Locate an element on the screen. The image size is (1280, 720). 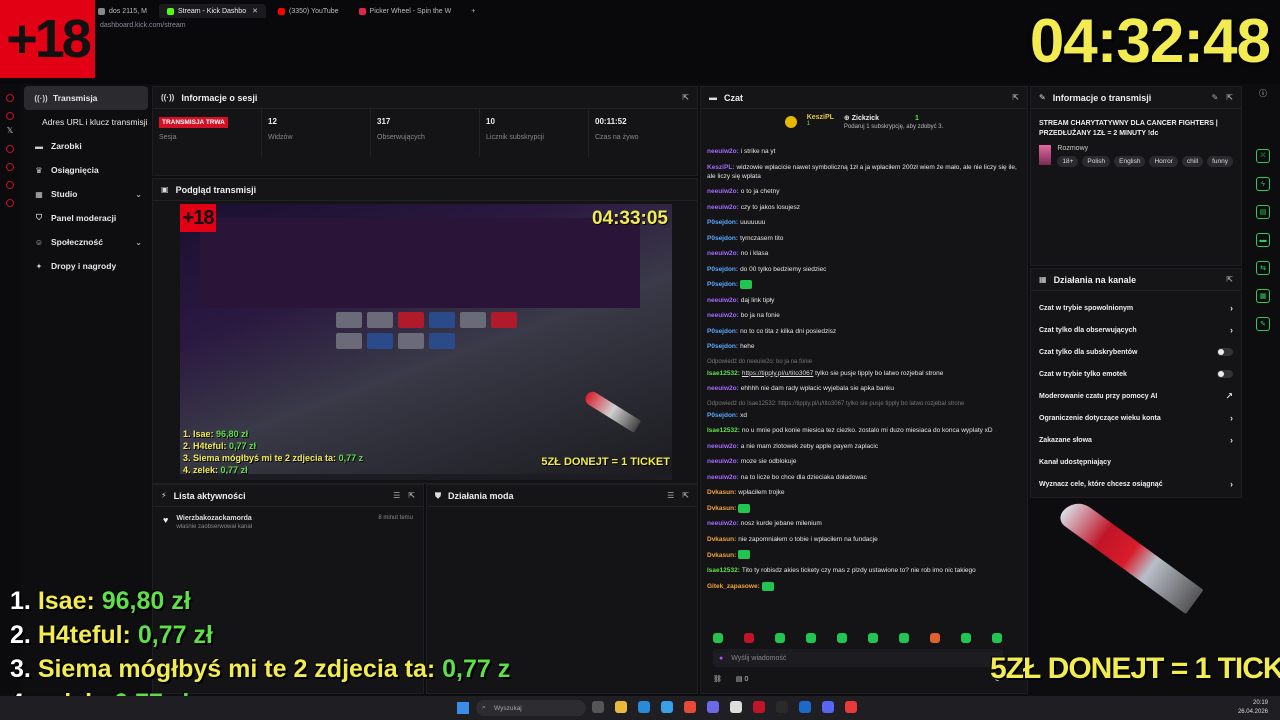
nav-item-zarobki: ▬ Zarobki is located at coordinates (86, 146).